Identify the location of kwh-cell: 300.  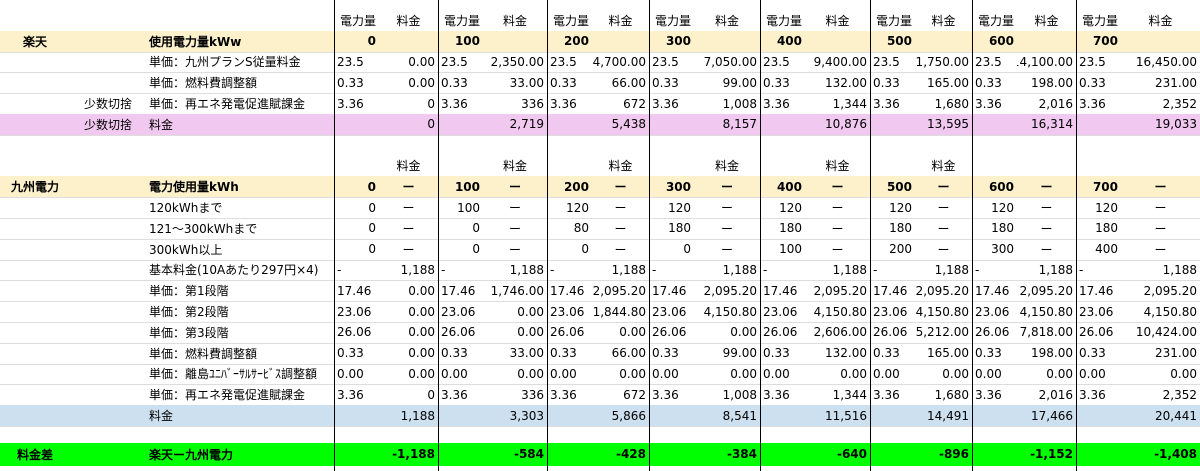
(994, 249).